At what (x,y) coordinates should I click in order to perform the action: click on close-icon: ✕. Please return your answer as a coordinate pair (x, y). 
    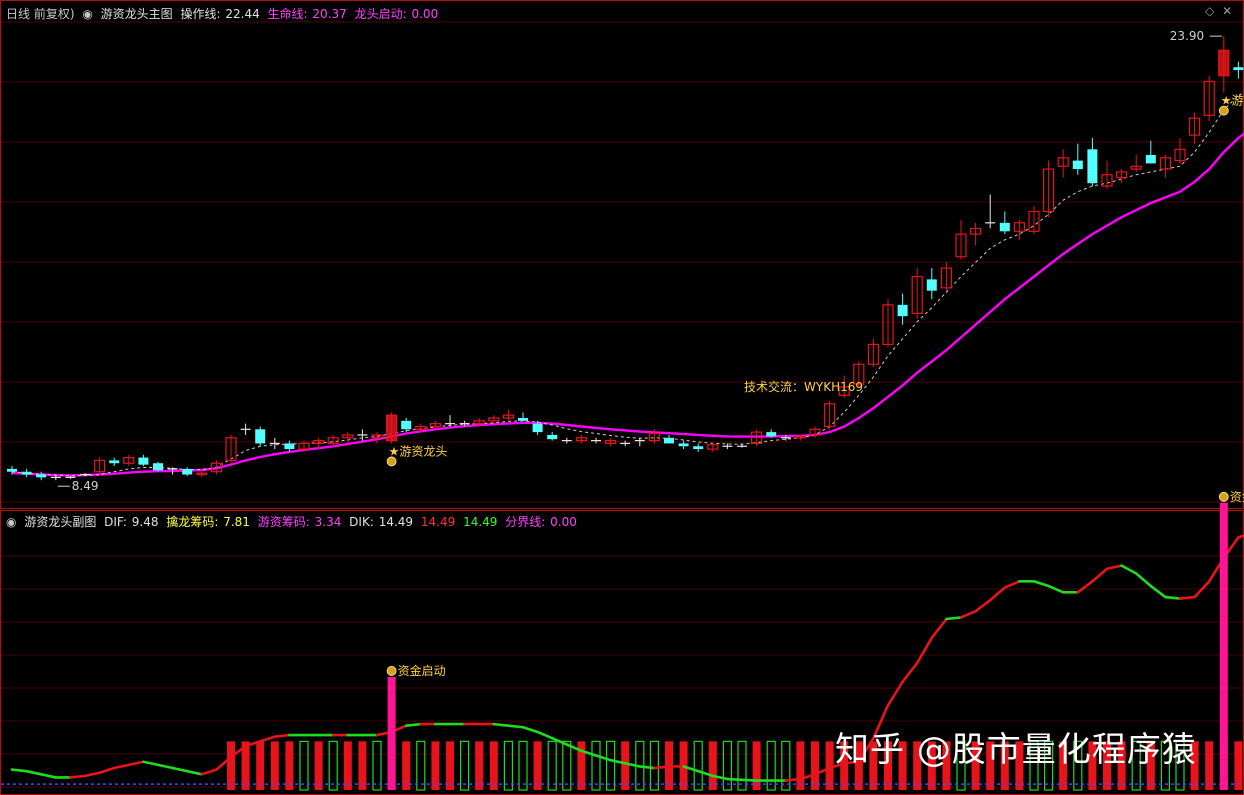
    Looking at the image, I should click on (1227, 11).